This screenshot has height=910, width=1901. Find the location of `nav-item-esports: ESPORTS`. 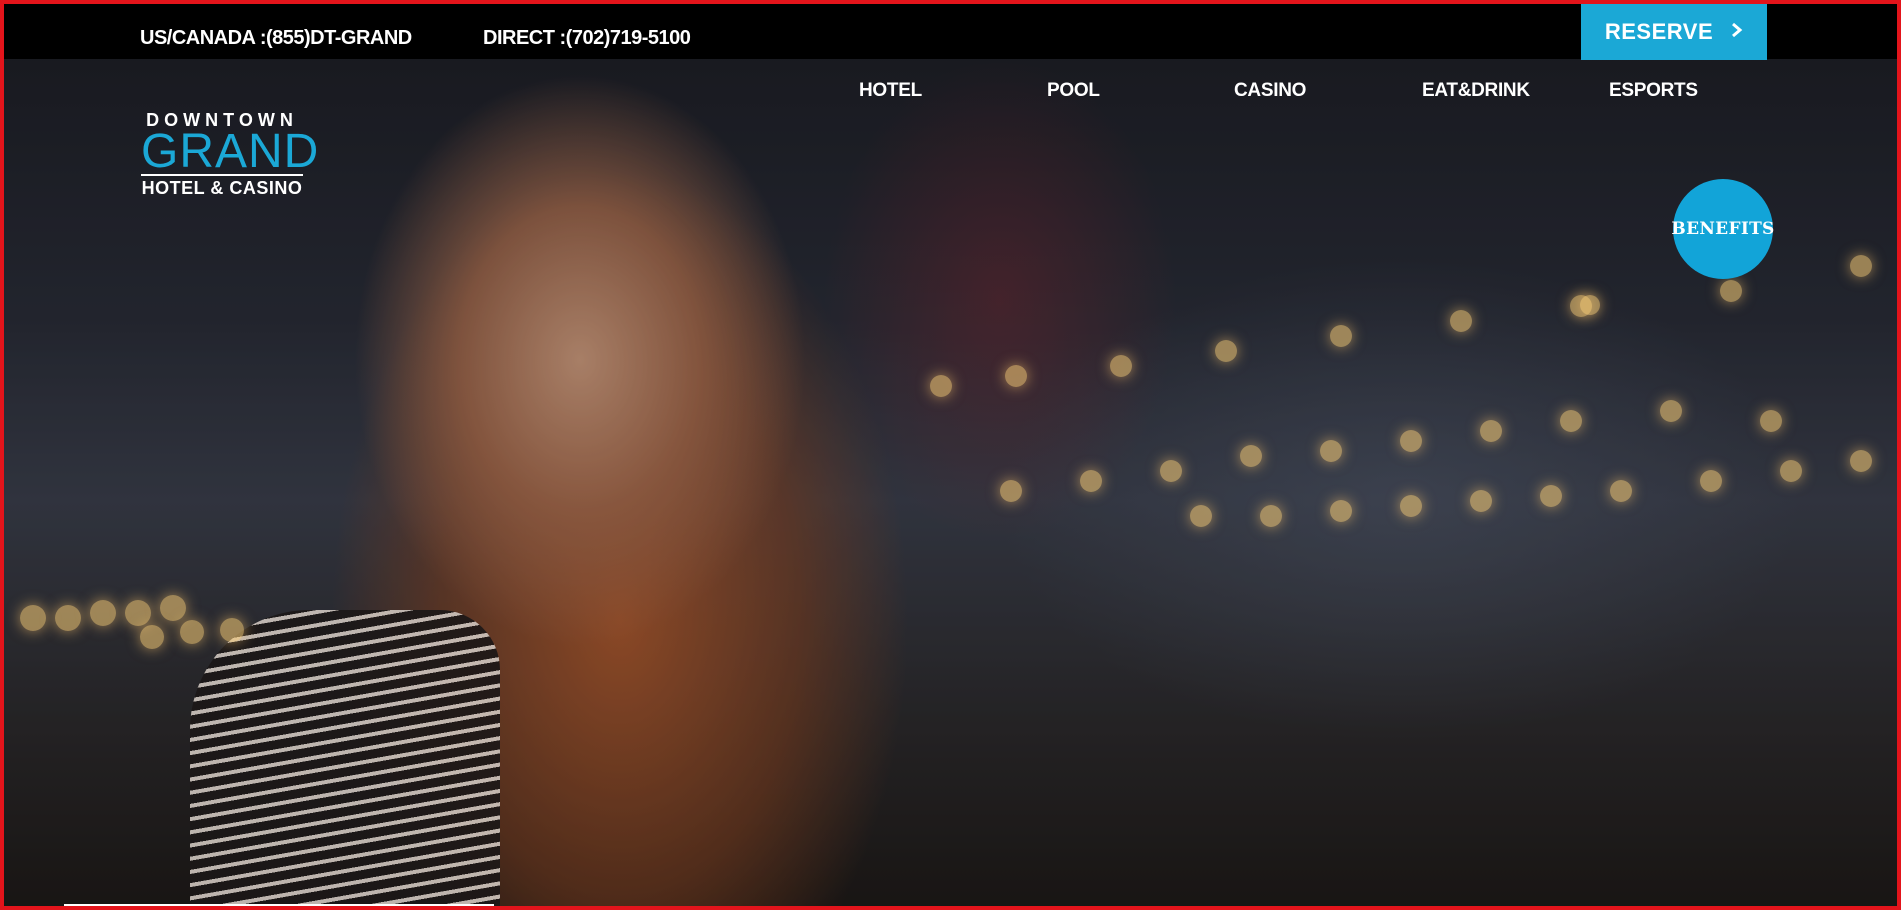

nav-item-esports: ESPORTS is located at coordinates (1653, 91).